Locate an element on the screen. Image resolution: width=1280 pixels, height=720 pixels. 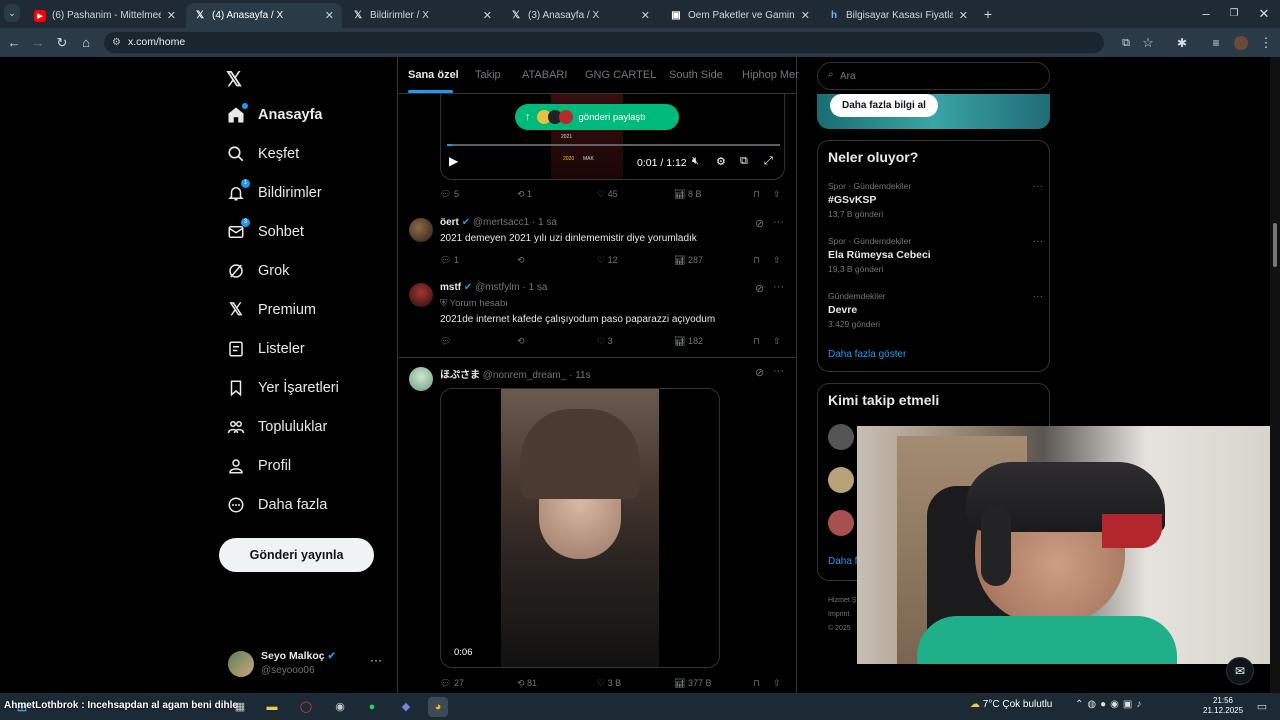
tab-oem: ▣ Oem Paketler ve Gaming Bilgisa ✕ is located at coordinates (740, 15).